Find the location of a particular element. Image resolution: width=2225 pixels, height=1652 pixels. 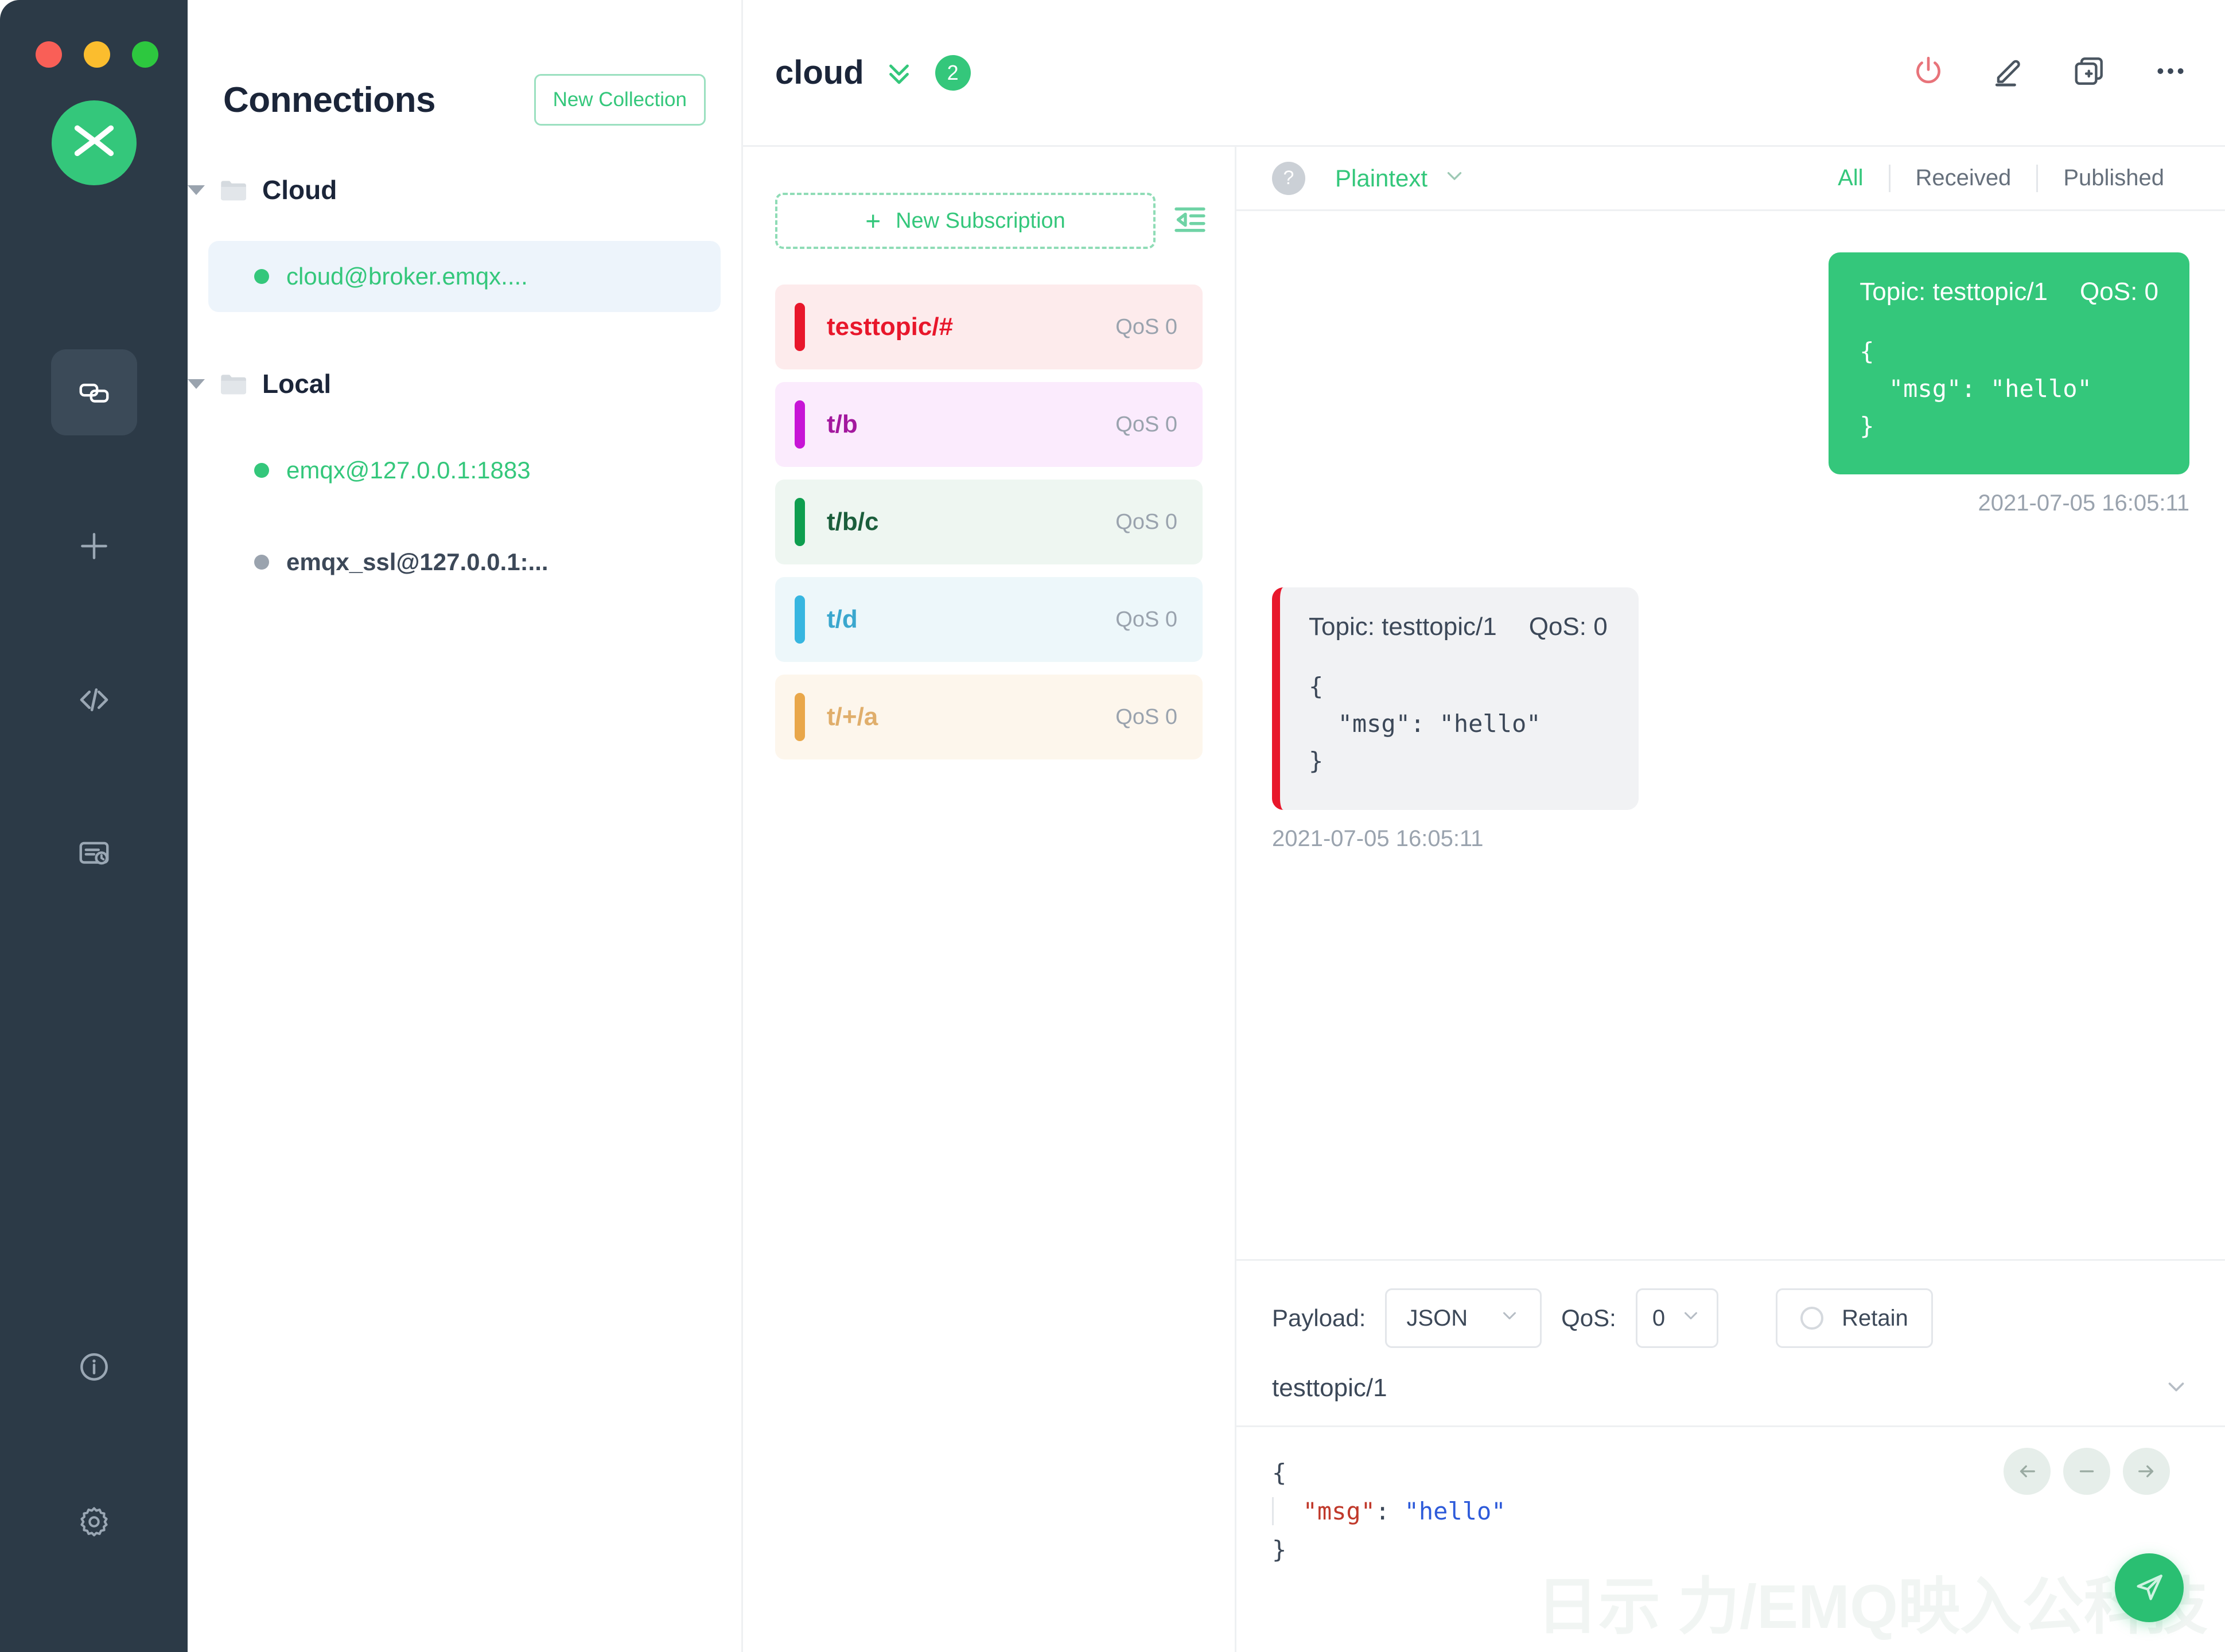

new-collection-button: New Collection is located at coordinates (620, 100).